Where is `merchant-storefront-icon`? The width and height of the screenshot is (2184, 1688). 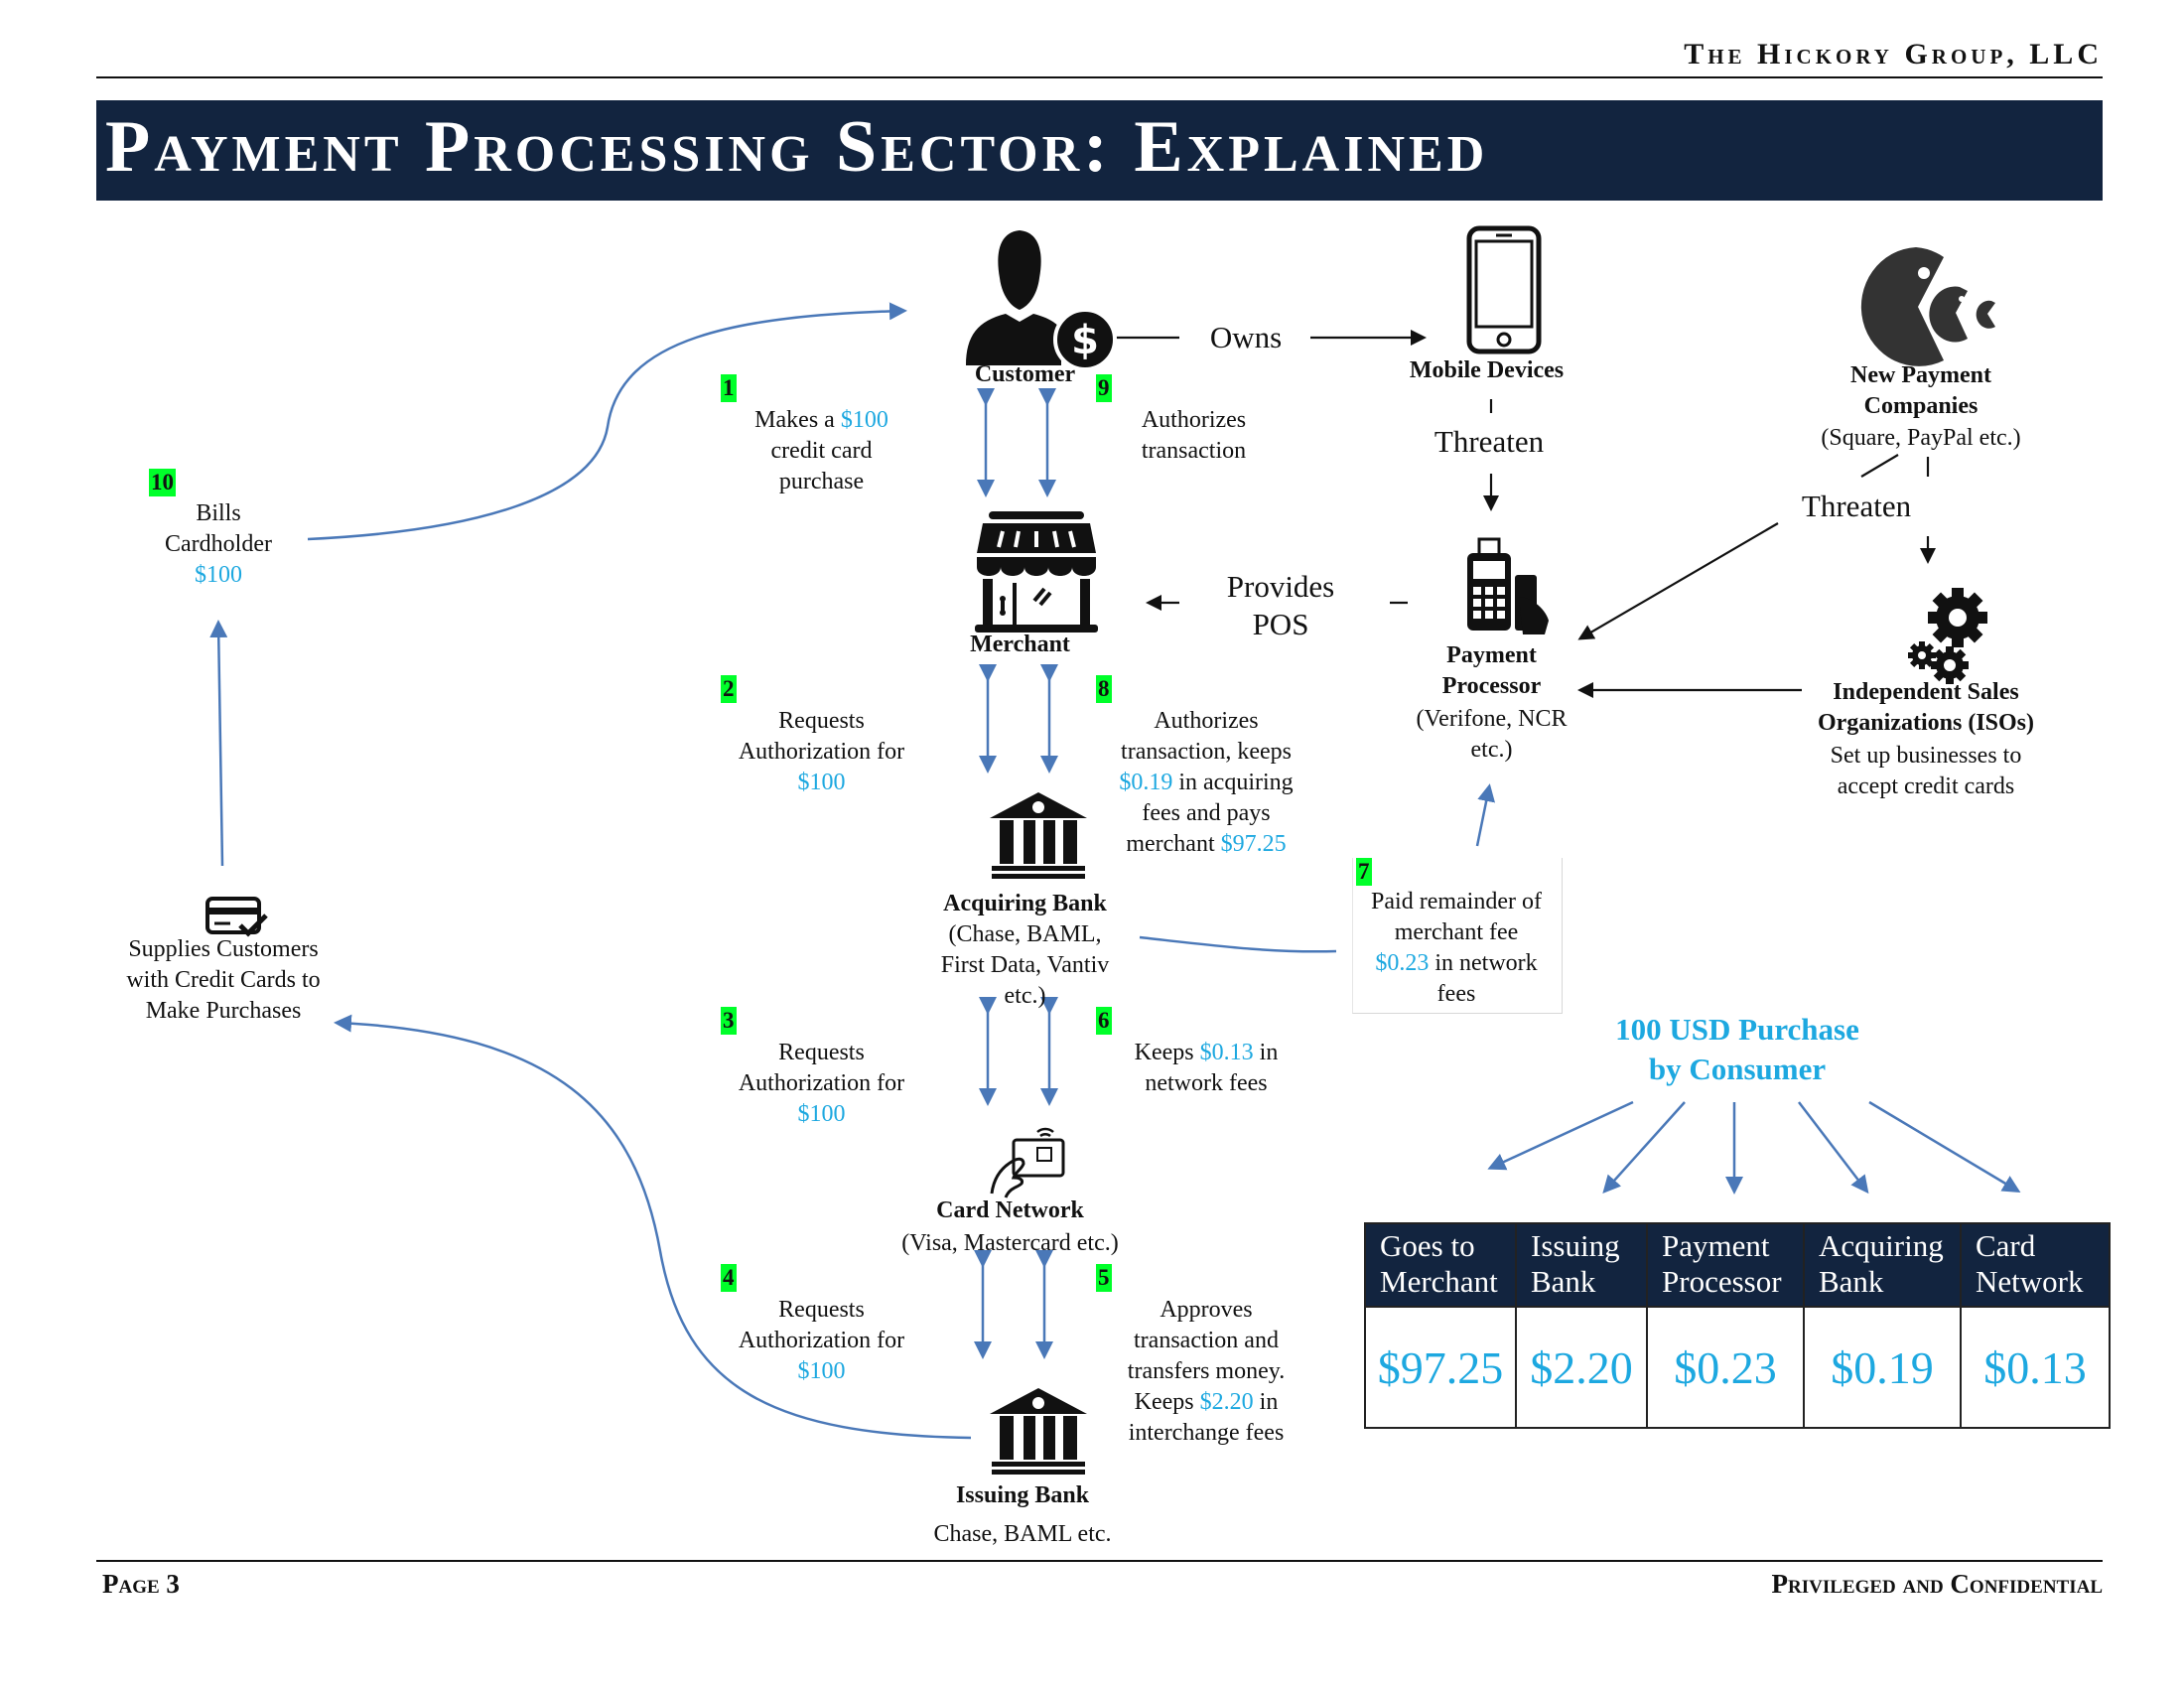
merchant-storefront-icon is located at coordinates (1036, 572).